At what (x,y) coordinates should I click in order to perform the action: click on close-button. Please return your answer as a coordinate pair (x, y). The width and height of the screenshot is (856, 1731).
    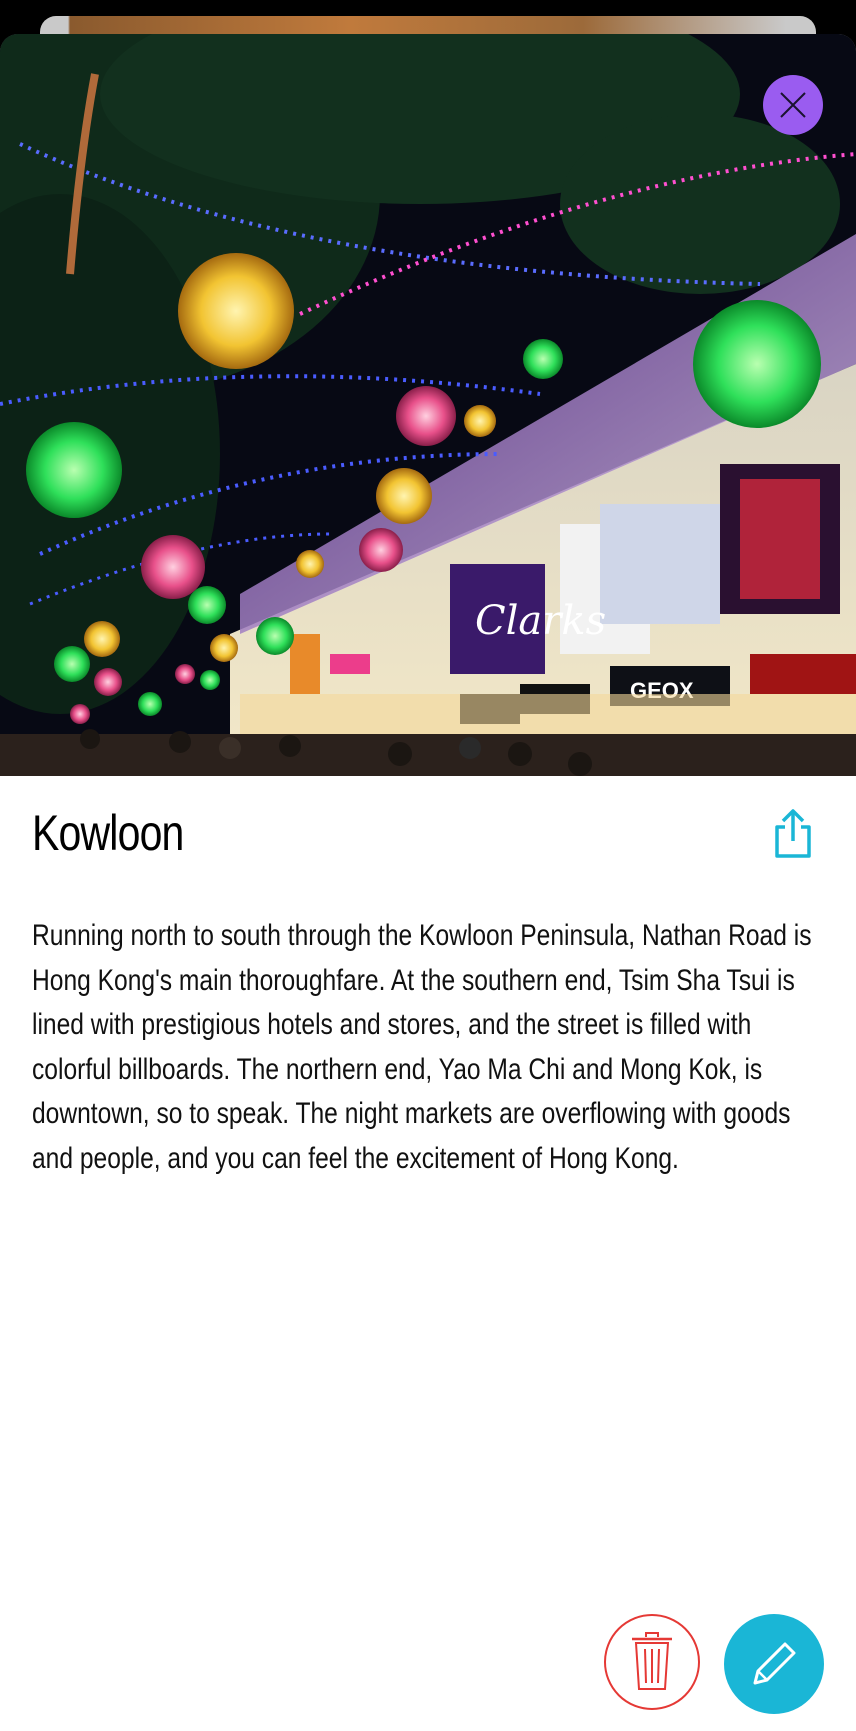
    Looking at the image, I should click on (793, 105).